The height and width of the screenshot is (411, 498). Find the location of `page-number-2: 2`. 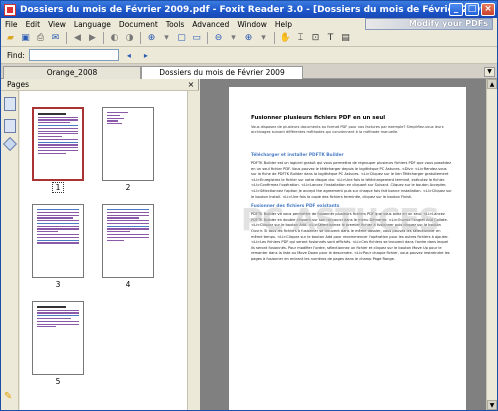

page-number-2: 2 is located at coordinates (128, 187).